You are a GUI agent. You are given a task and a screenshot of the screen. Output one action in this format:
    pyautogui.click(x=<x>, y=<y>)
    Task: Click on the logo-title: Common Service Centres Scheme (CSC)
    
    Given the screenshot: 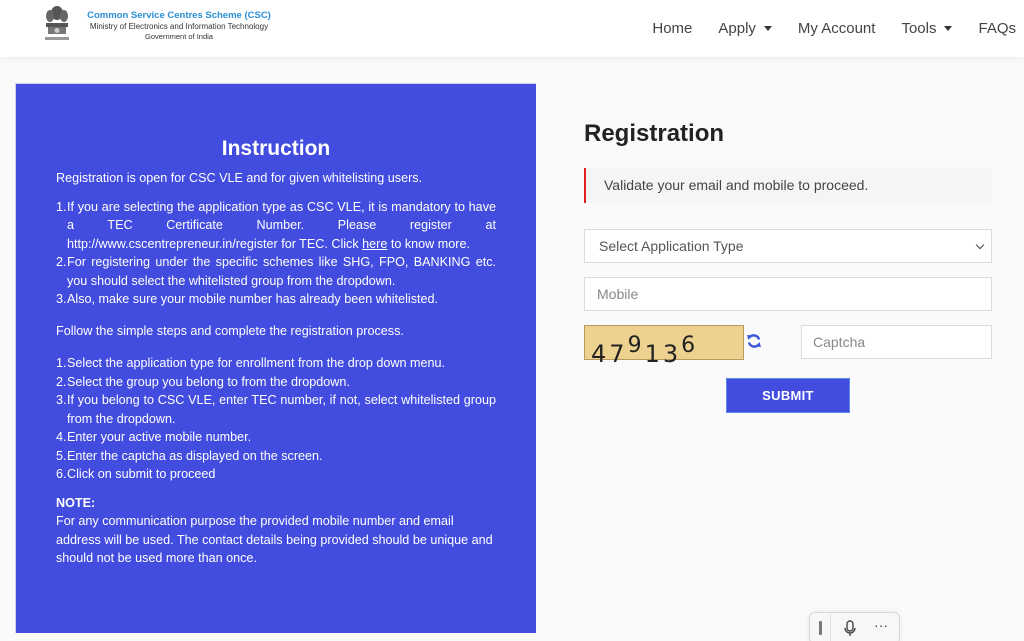 What is the action you would take?
    pyautogui.click(x=179, y=15)
    